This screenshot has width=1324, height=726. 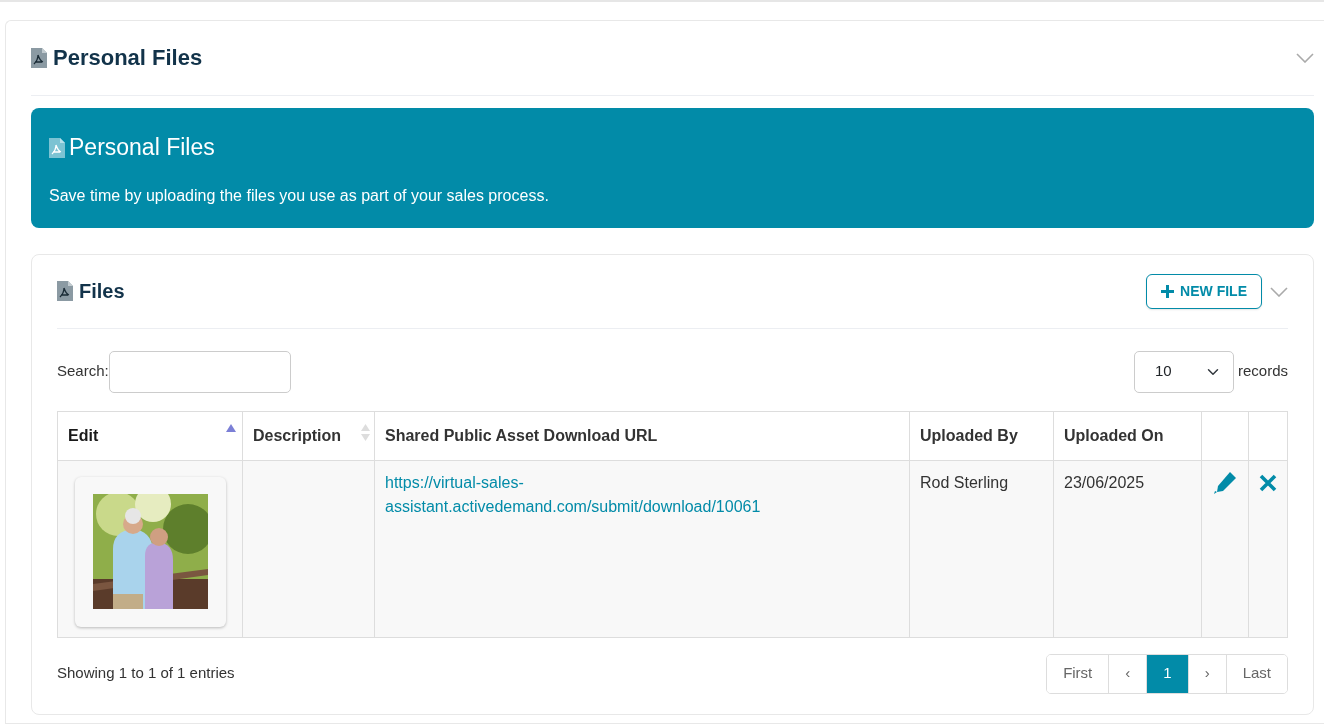 What do you see at coordinates (1204, 291) in the screenshot?
I see `new-file-button: NEW FILE` at bounding box center [1204, 291].